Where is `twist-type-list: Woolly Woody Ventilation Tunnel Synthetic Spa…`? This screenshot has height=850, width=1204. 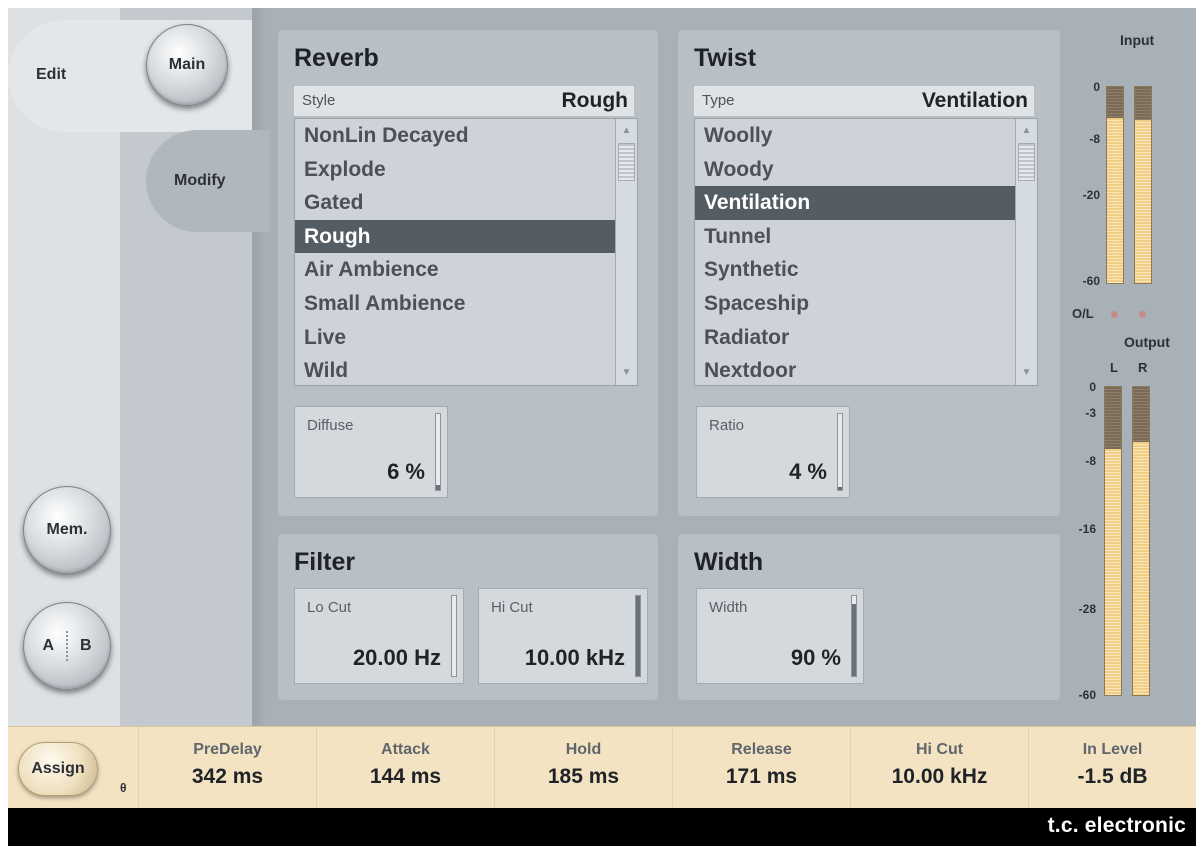 twist-type-list: Woolly Woody Ventilation Tunnel Synthetic Spa… is located at coordinates (866, 252).